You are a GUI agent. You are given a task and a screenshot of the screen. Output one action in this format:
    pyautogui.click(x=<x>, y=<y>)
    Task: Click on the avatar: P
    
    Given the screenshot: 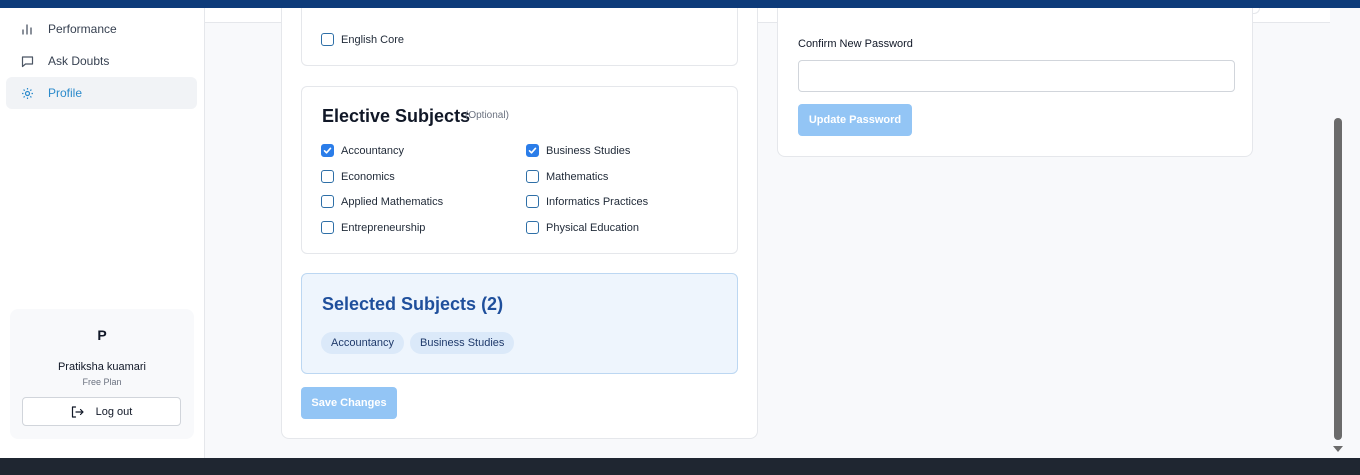 What is the action you would take?
    pyautogui.click(x=102, y=335)
    